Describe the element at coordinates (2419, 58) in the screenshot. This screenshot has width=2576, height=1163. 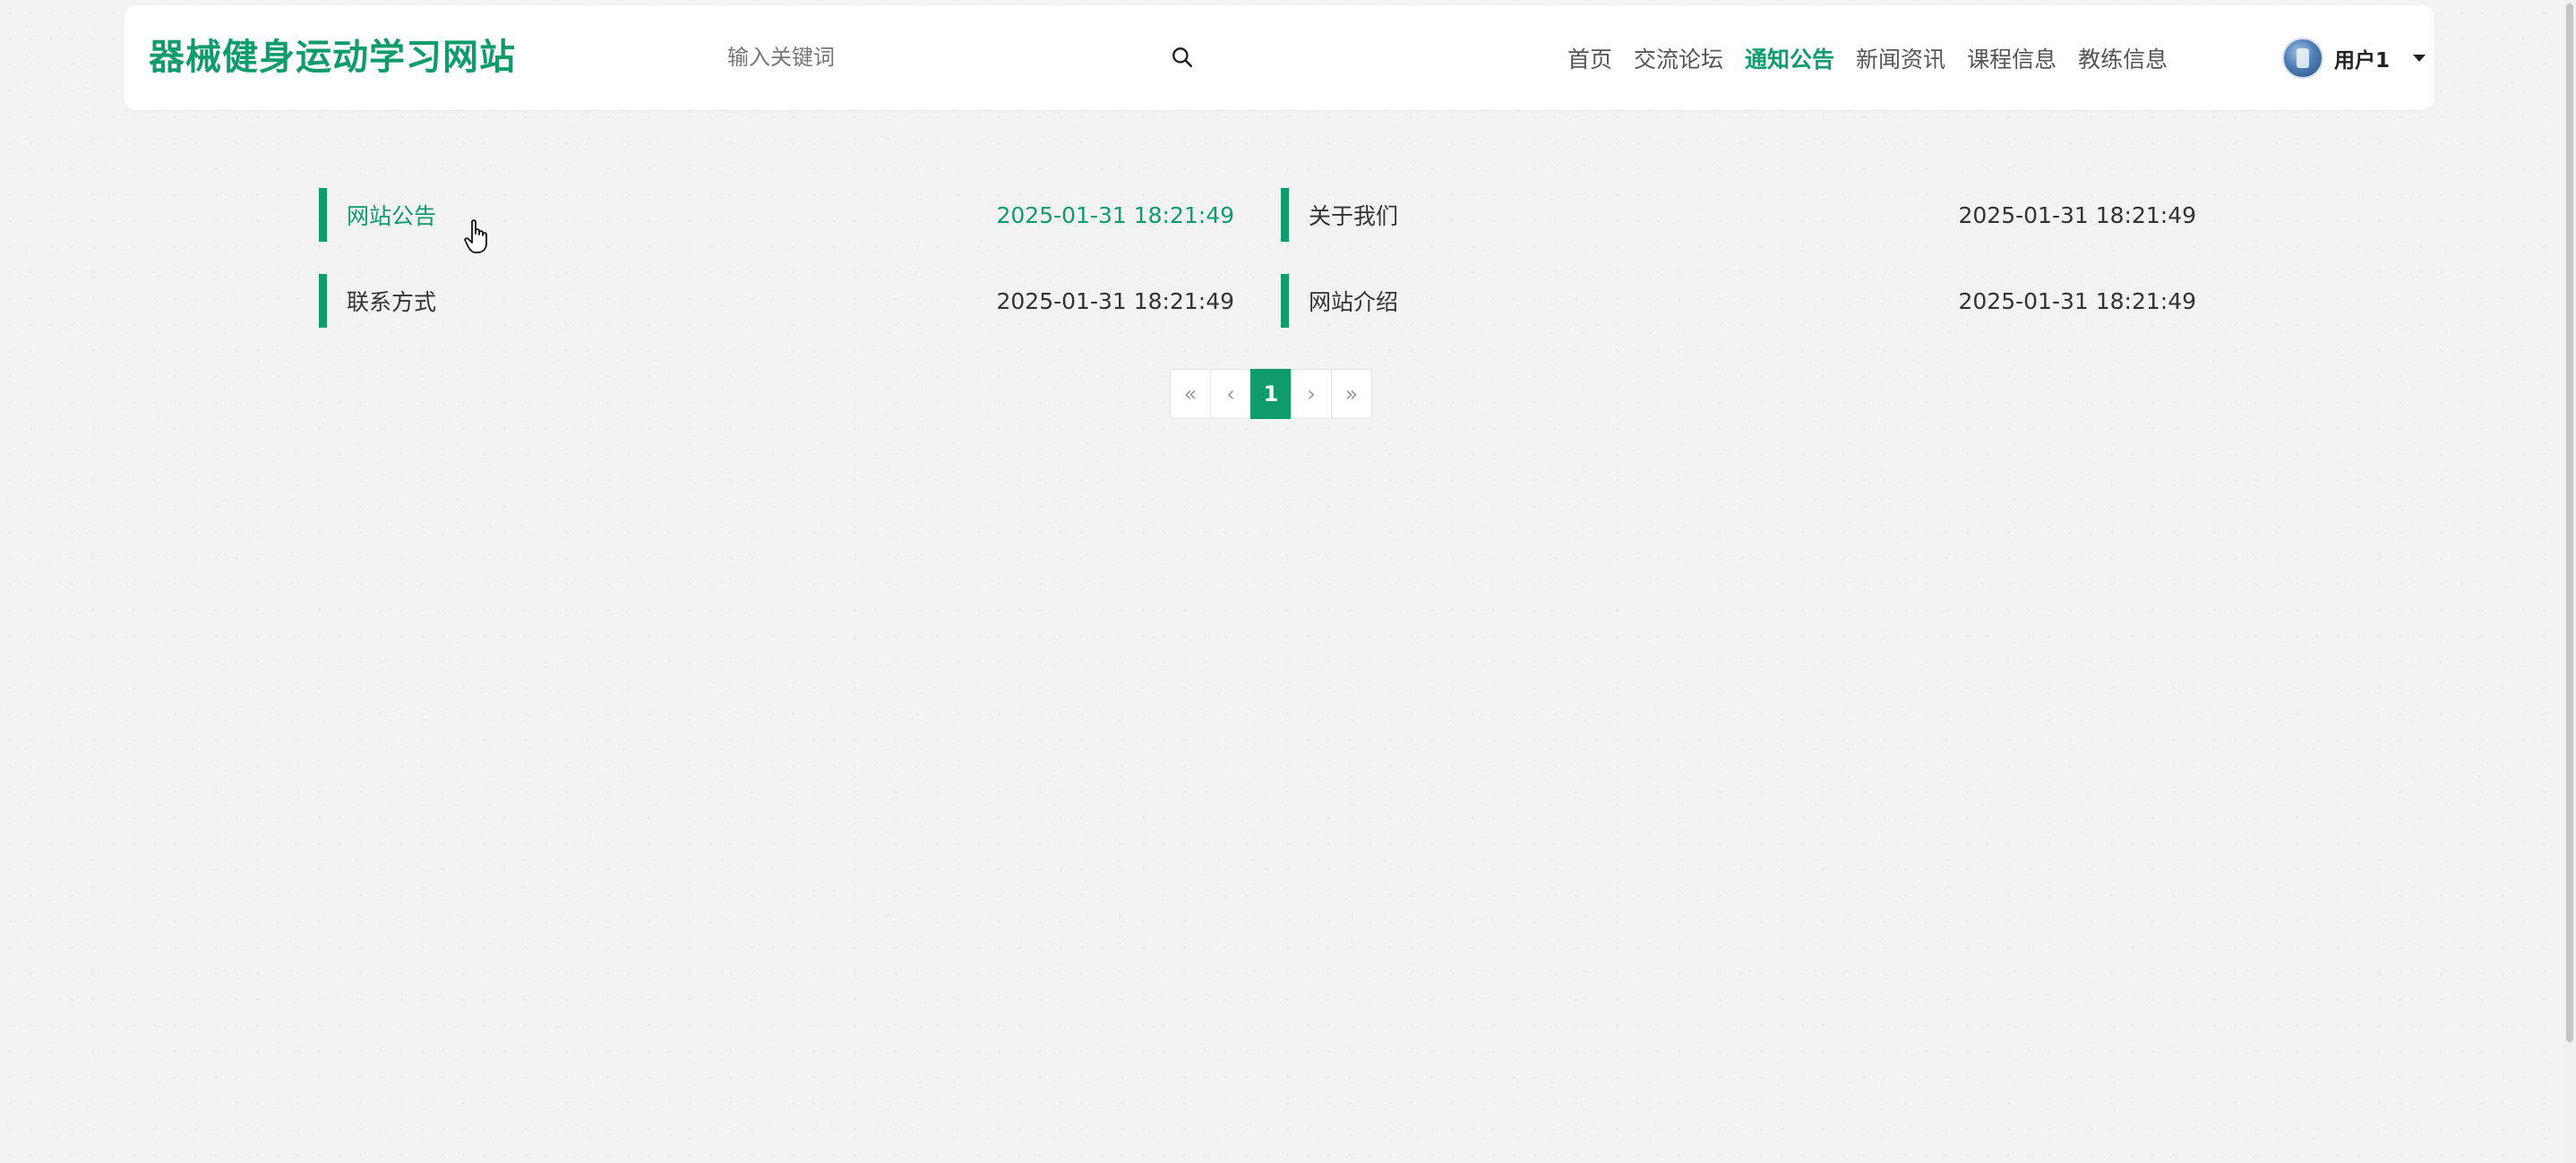
I see `caret-down-icon` at that location.